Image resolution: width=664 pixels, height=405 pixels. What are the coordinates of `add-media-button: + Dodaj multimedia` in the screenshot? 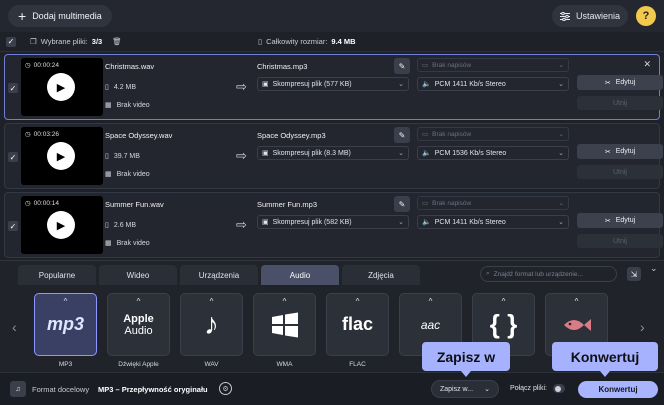 It's located at (60, 16).